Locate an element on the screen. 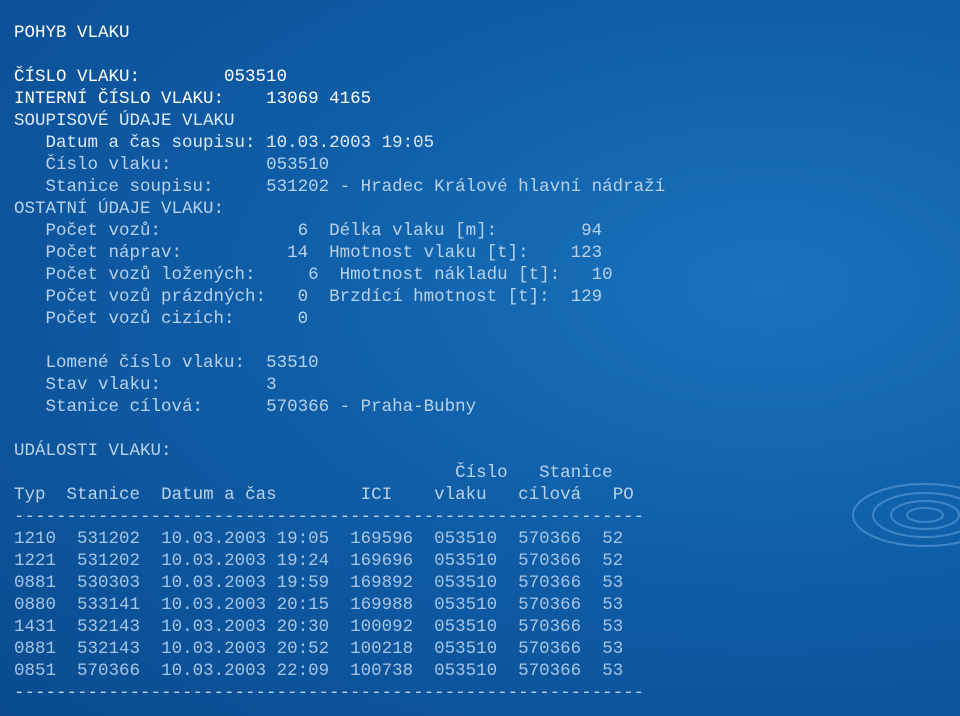 Image resolution: width=960 pixels, height=716 pixels. stat-row-2: Počet náprav: 14 Hmotnost vlaku [t]: 123 is located at coordinates (324, 253).